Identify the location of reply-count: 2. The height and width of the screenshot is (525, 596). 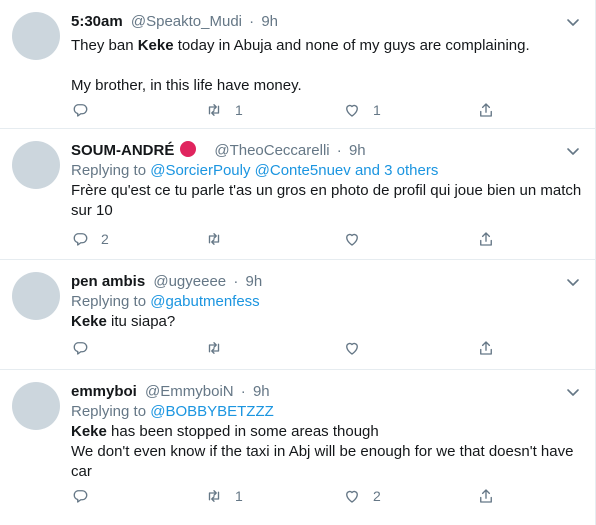
(105, 239).